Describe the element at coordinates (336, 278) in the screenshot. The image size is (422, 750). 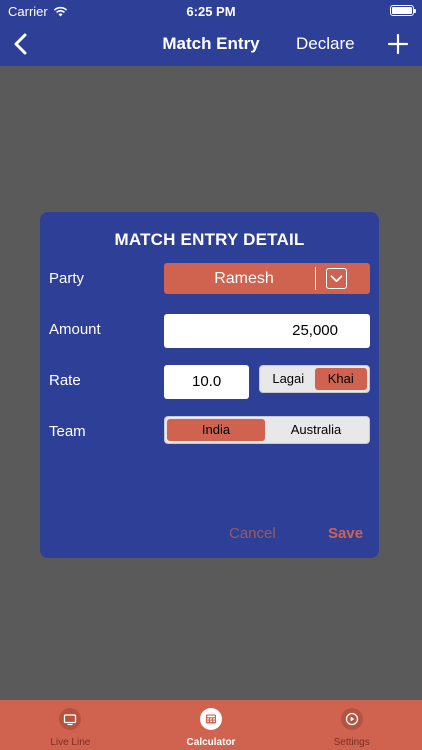
I see `chevron-down-icon` at that location.